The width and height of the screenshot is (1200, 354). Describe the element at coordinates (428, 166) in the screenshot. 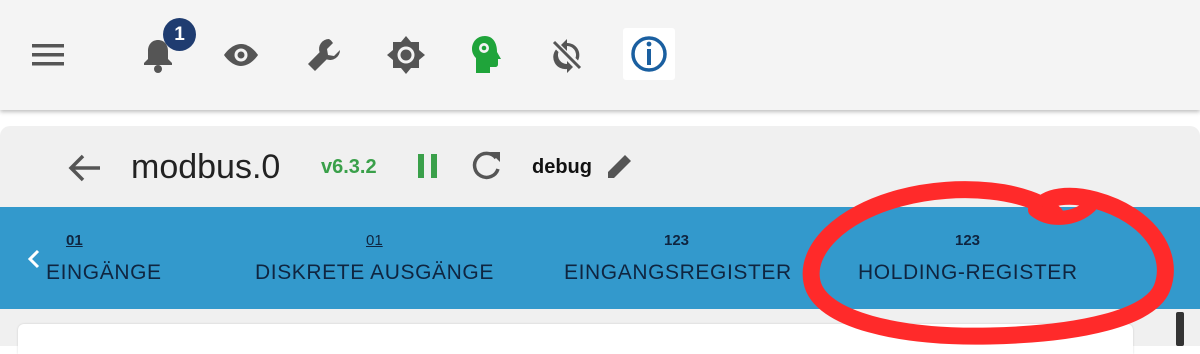

I see `pause-icon` at that location.